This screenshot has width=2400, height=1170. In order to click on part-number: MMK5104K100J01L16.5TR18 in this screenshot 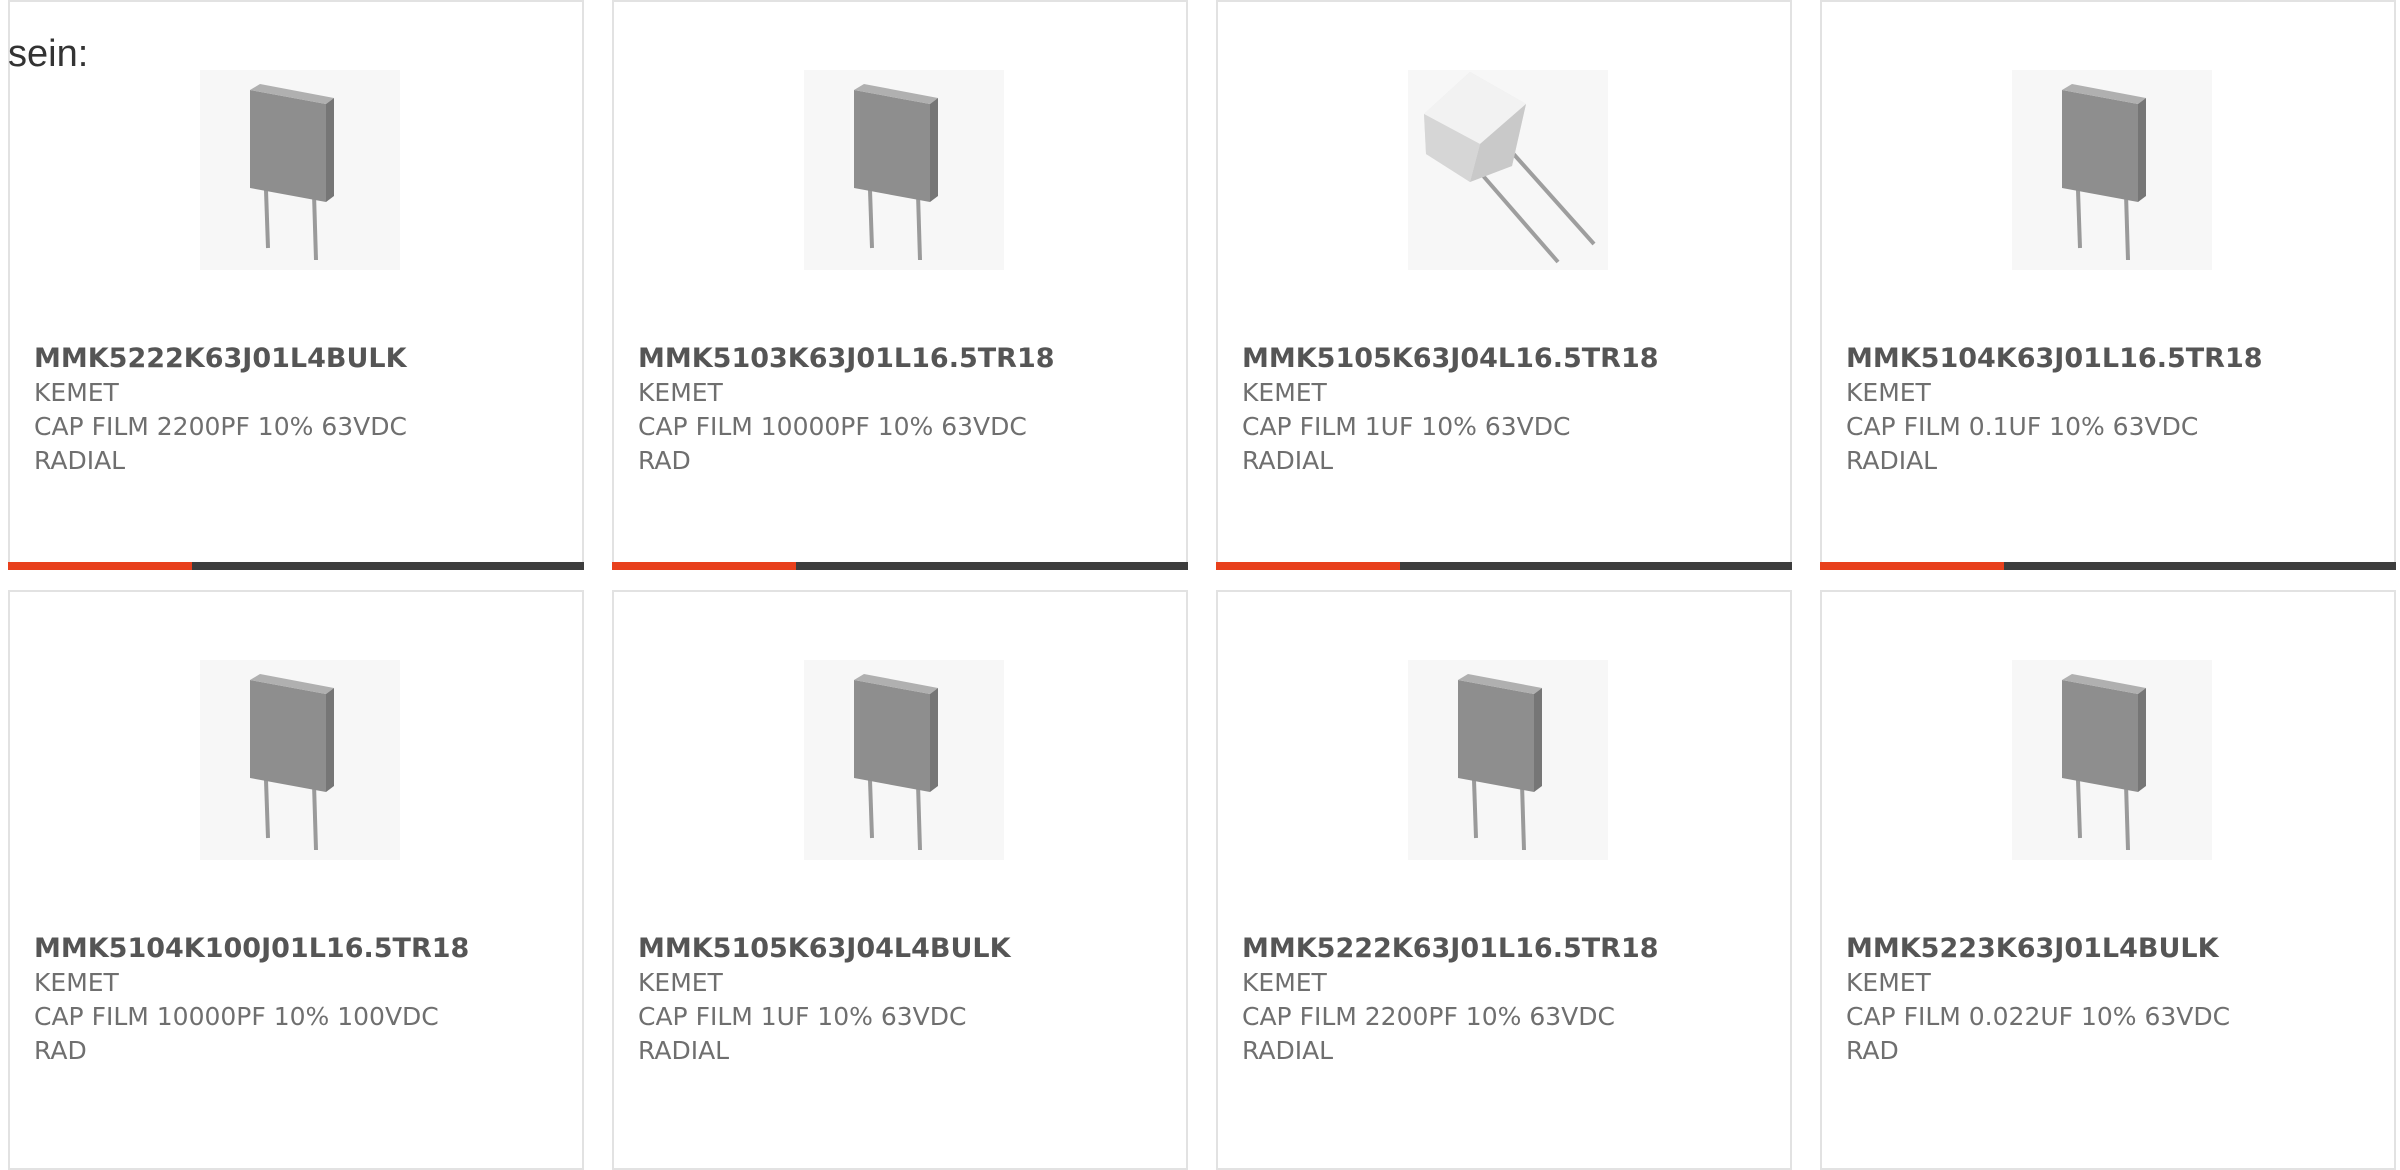, I will do `click(298, 949)`.